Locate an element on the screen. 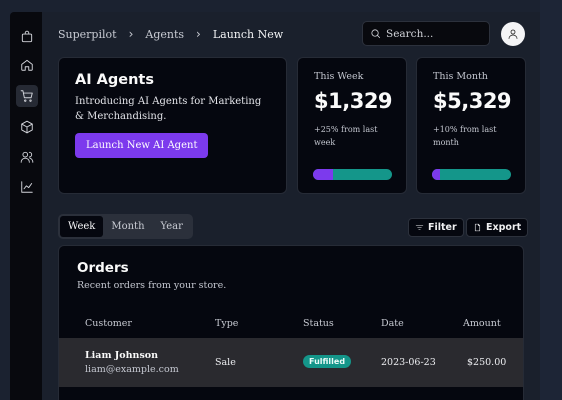 Image resolution: width=562 pixels, height=400 pixels. home-icon is located at coordinates (27, 65).